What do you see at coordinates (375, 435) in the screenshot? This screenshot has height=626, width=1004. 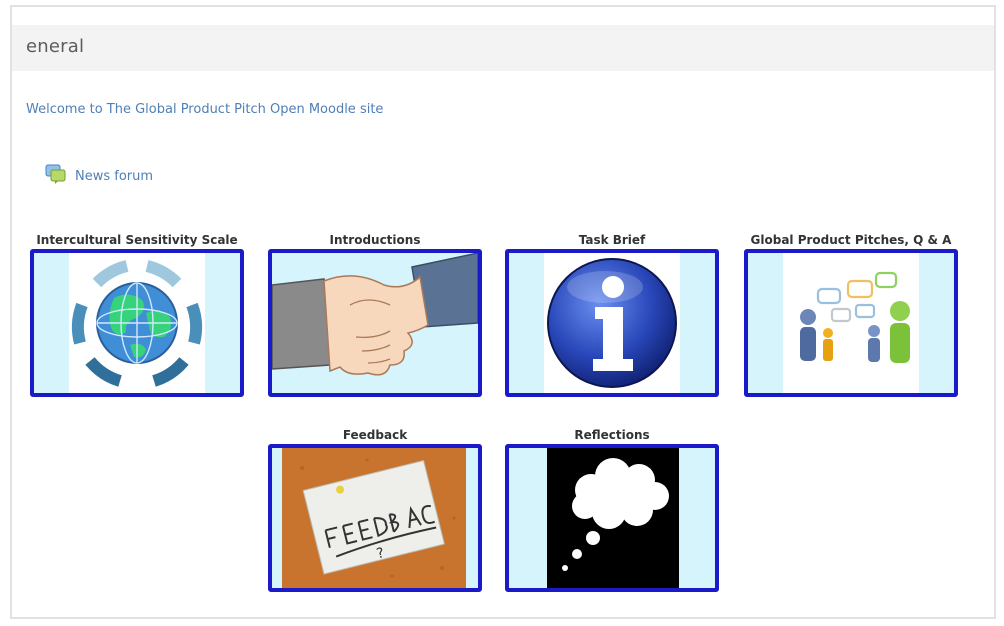 I see `tile-label: Feedback` at bounding box center [375, 435].